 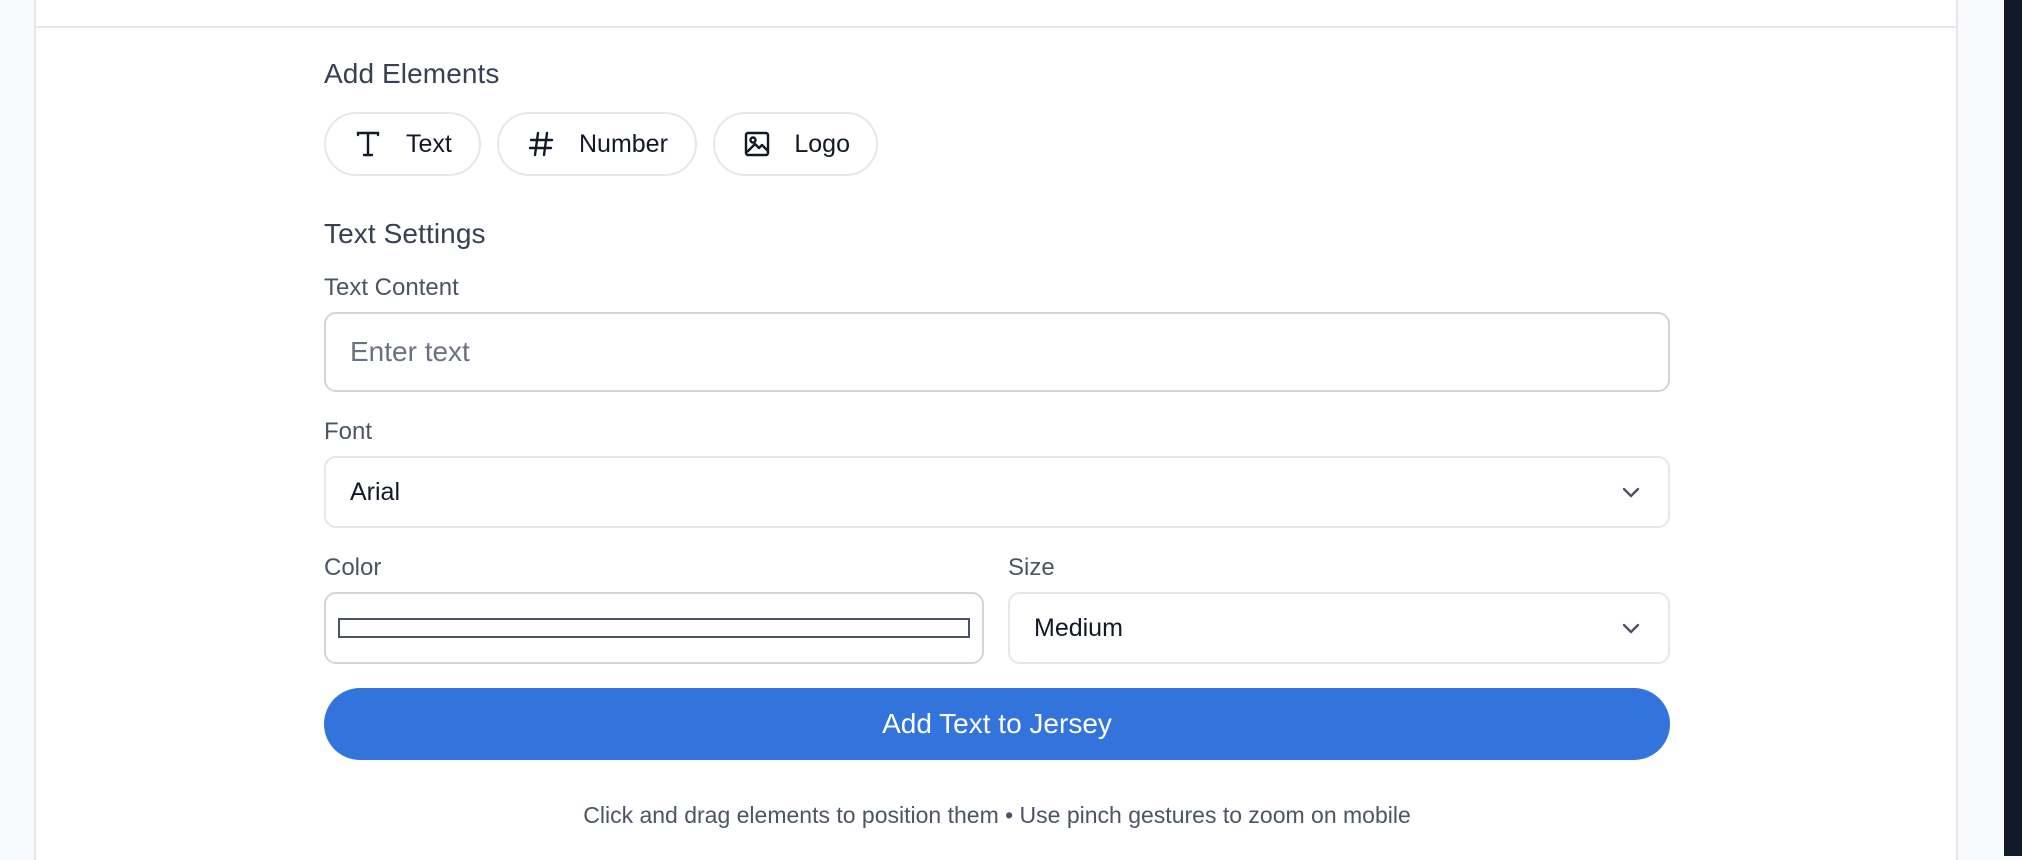 What do you see at coordinates (2013, 428) in the screenshot?
I see `window-edge-strip` at bounding box center [2013, 428].